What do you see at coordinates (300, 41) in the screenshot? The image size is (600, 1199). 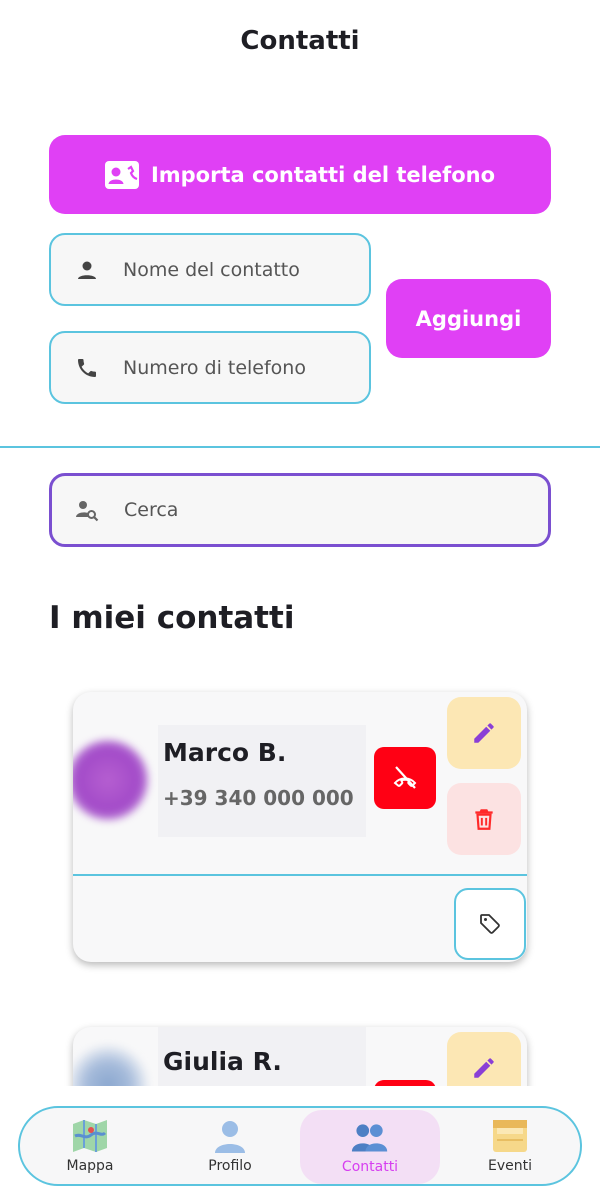 I see `page-title: Contatti` at bounding box center [300, 41].